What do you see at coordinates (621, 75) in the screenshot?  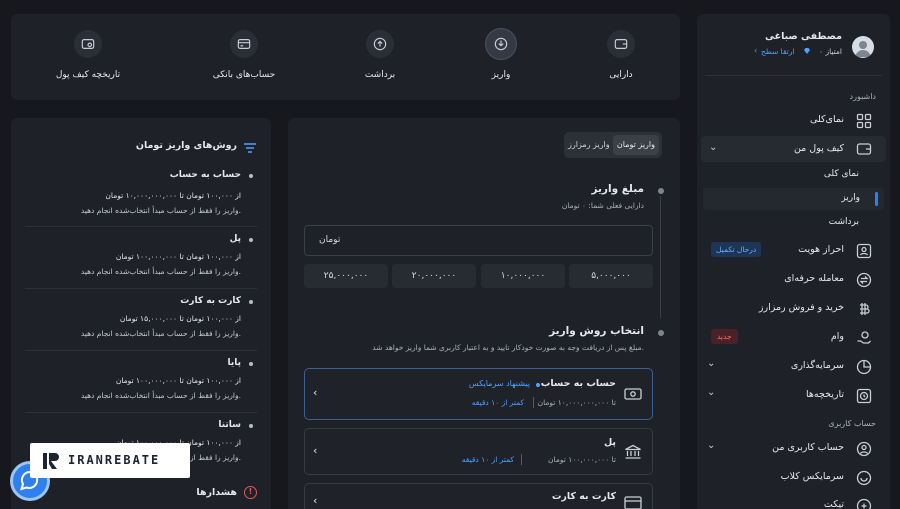 I see `nav-item-label: دارایی` at bounding box center [621, 75].